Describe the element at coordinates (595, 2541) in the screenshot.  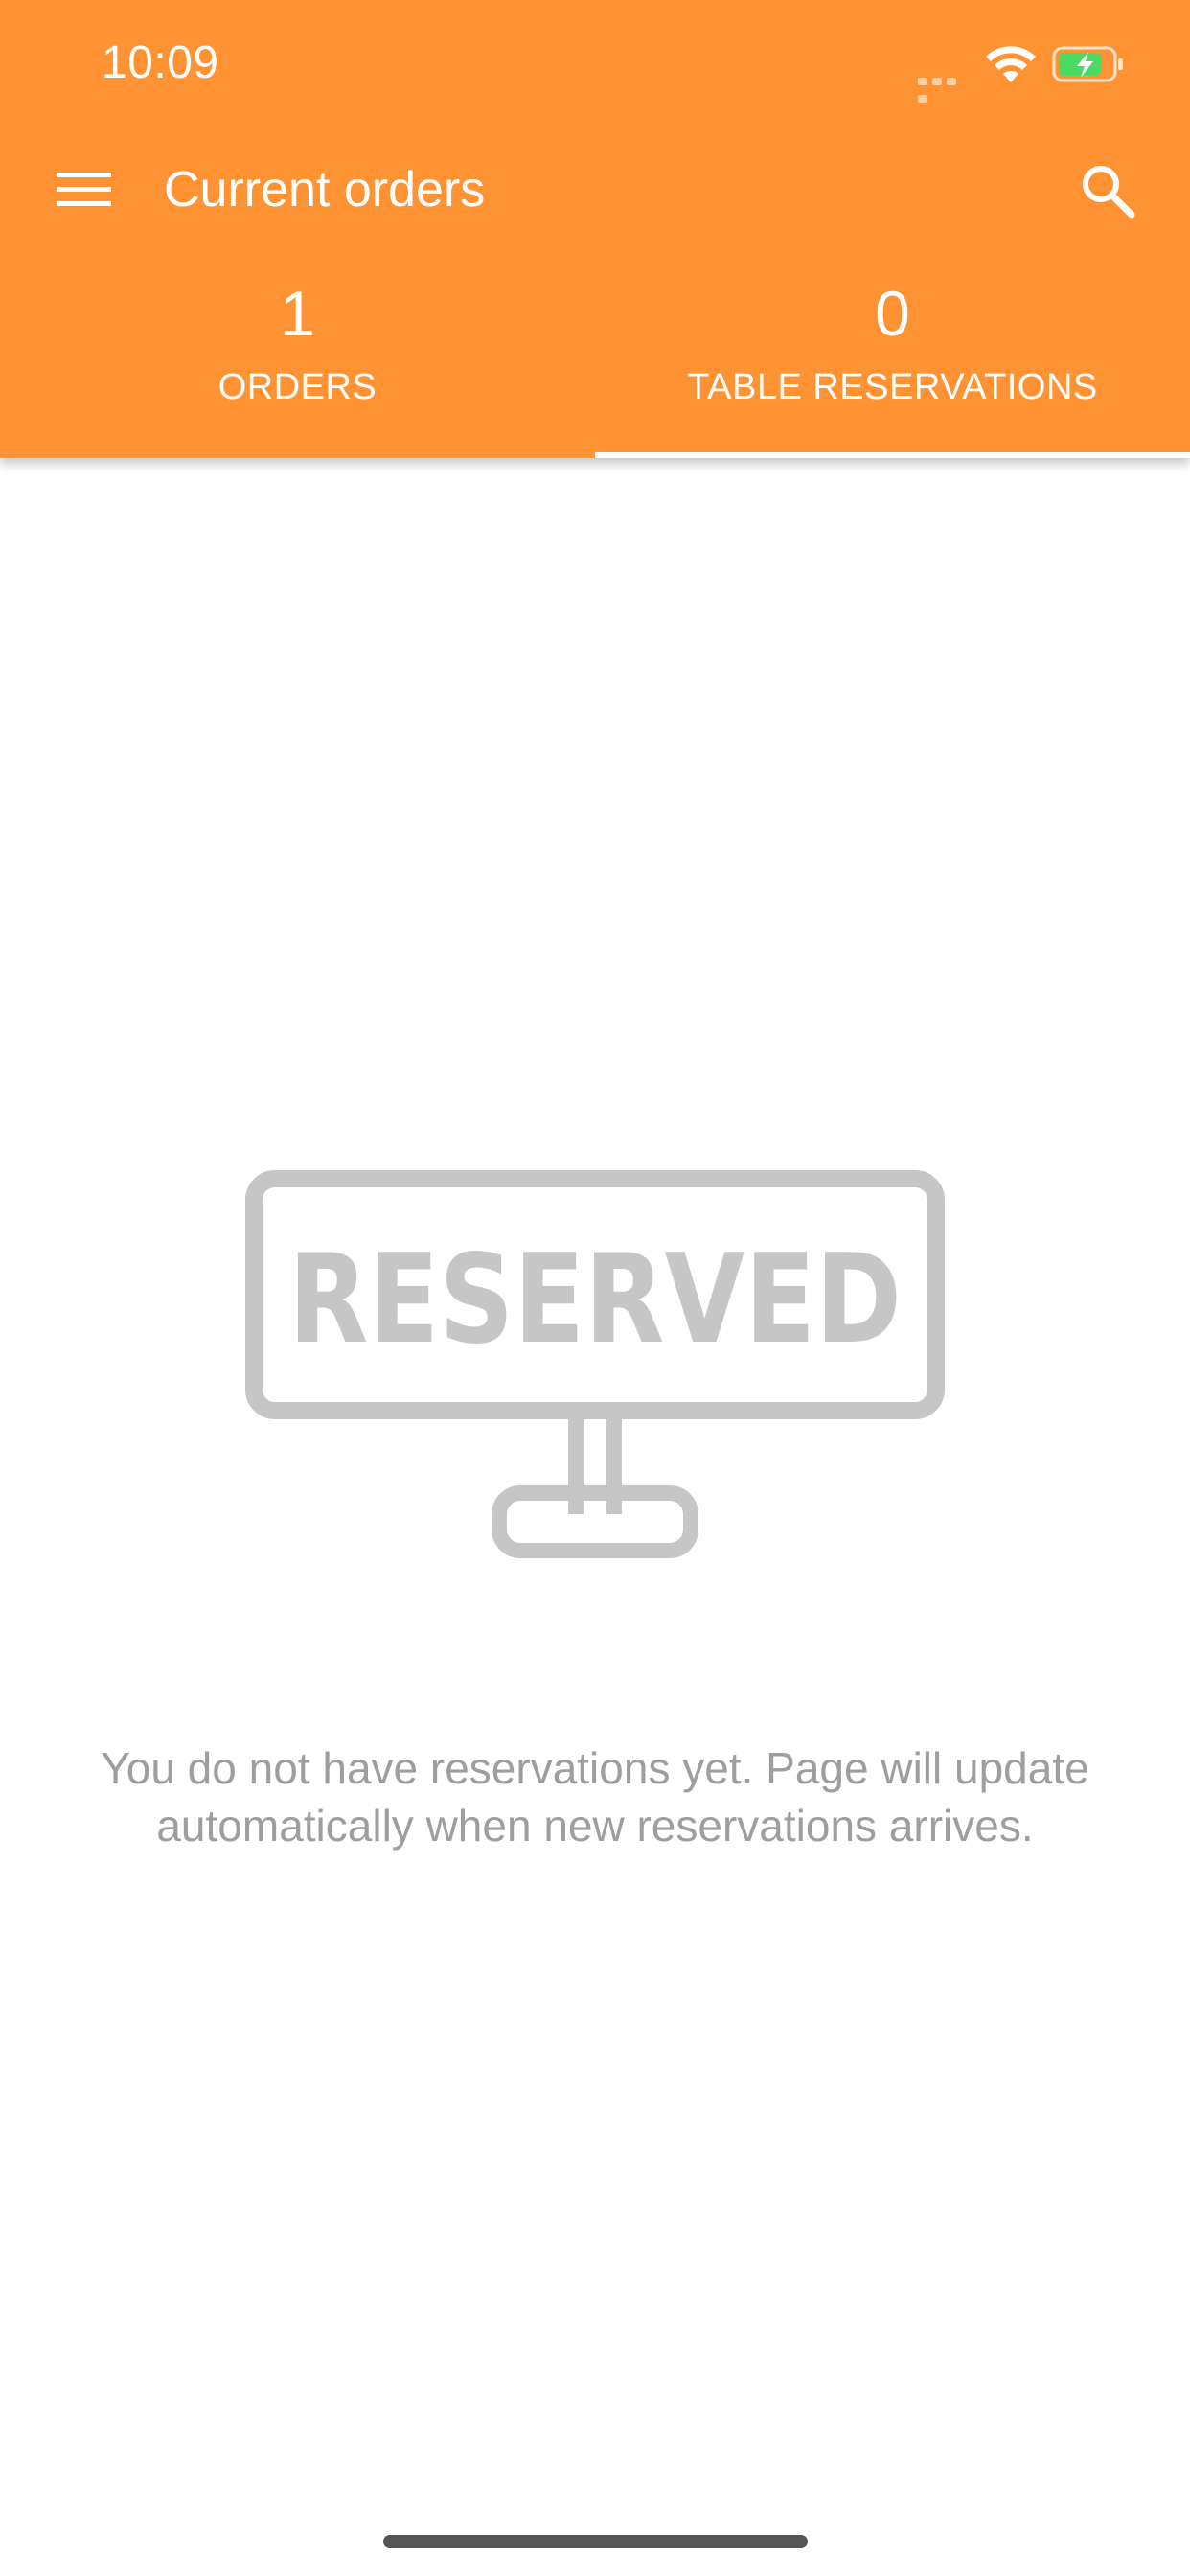
I see `home-indicator` at that location.